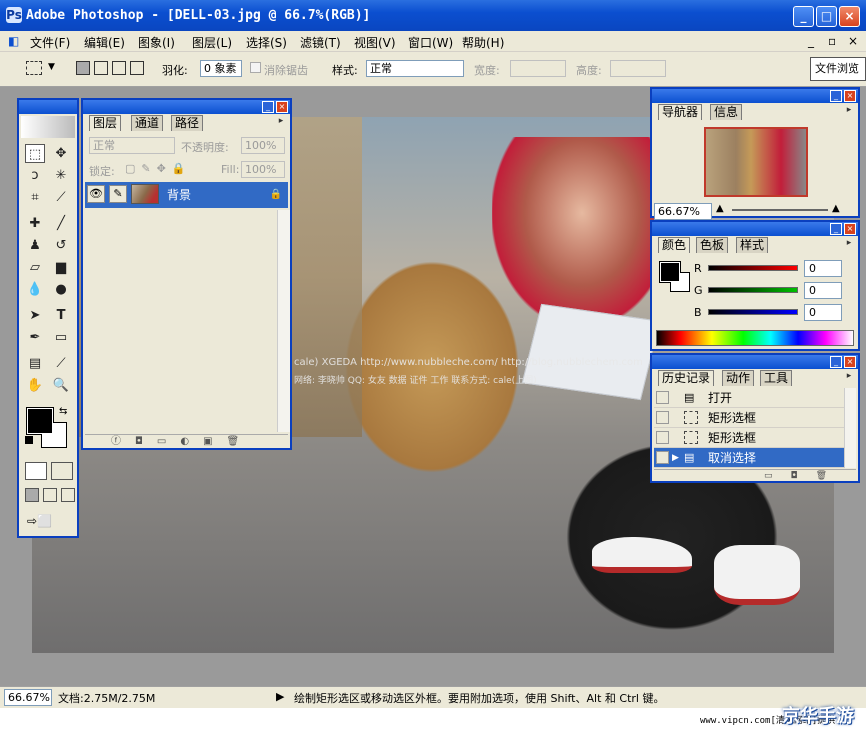  What do you see at coordinates (836, 208) in the screenshot?
I see `zoom-in-icon: ▲` at bounding box center [836, 208].